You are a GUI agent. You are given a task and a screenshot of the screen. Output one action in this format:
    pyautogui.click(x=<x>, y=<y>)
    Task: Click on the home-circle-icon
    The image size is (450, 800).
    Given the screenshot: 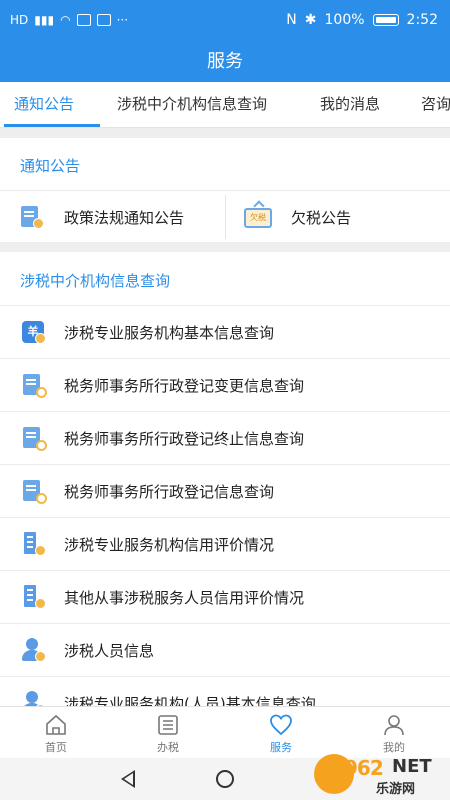 What is the action you would take?
    pyautogui.click(x=225, y=779)
    